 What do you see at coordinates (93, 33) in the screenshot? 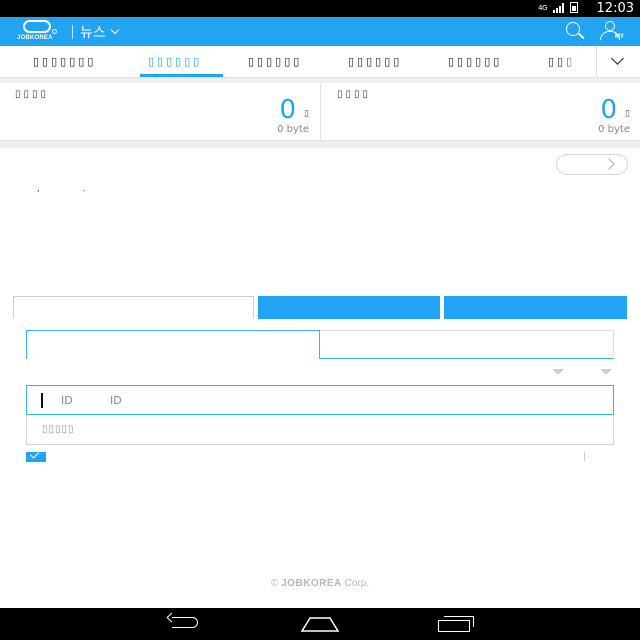
I see `section-title: 뉴스` at bounding box center [93, 33].